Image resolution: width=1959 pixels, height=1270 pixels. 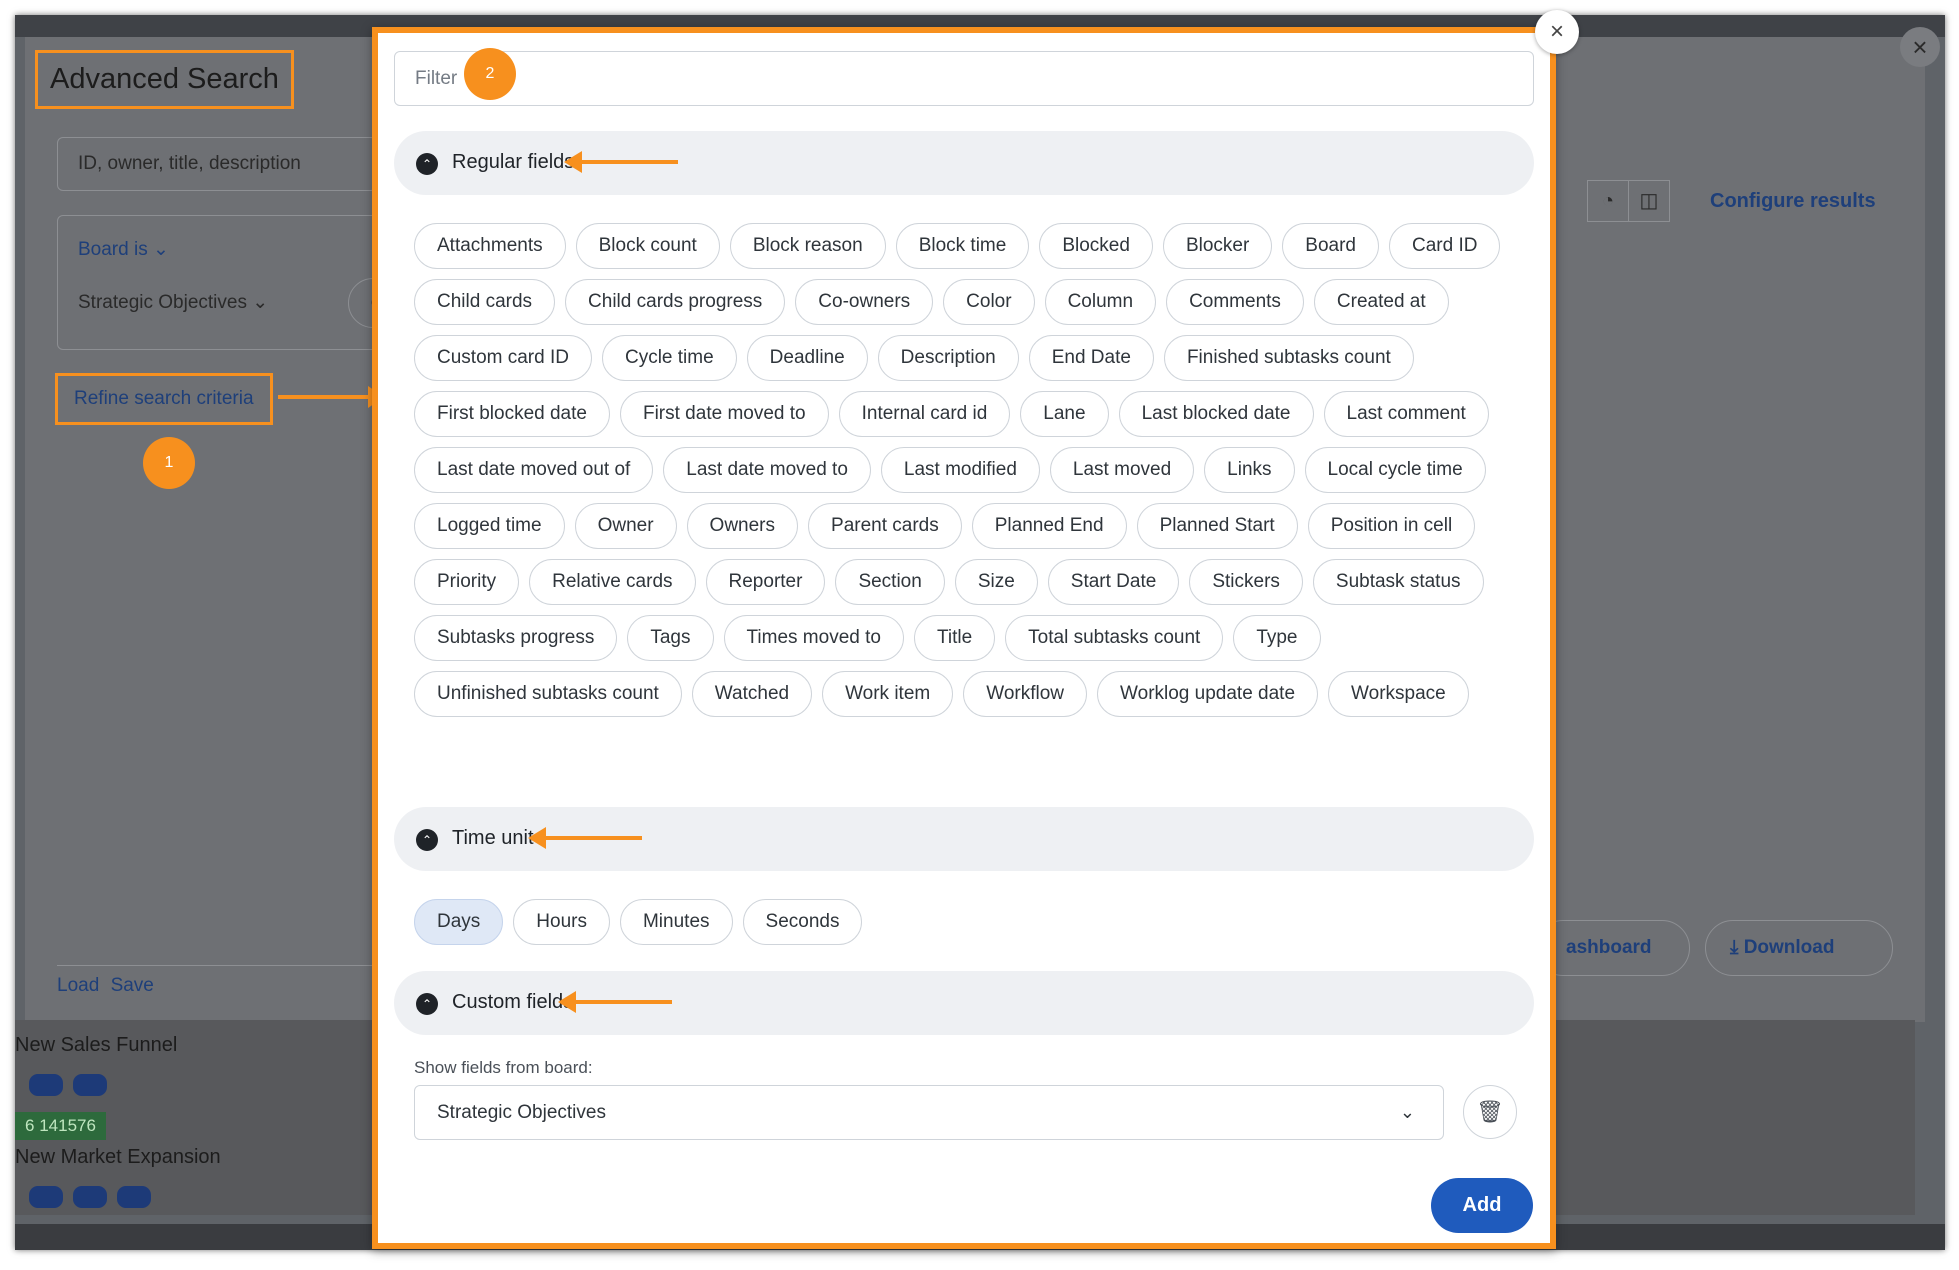 I want to click on field-chip: Custom card ID, so click(x=503, y=358).